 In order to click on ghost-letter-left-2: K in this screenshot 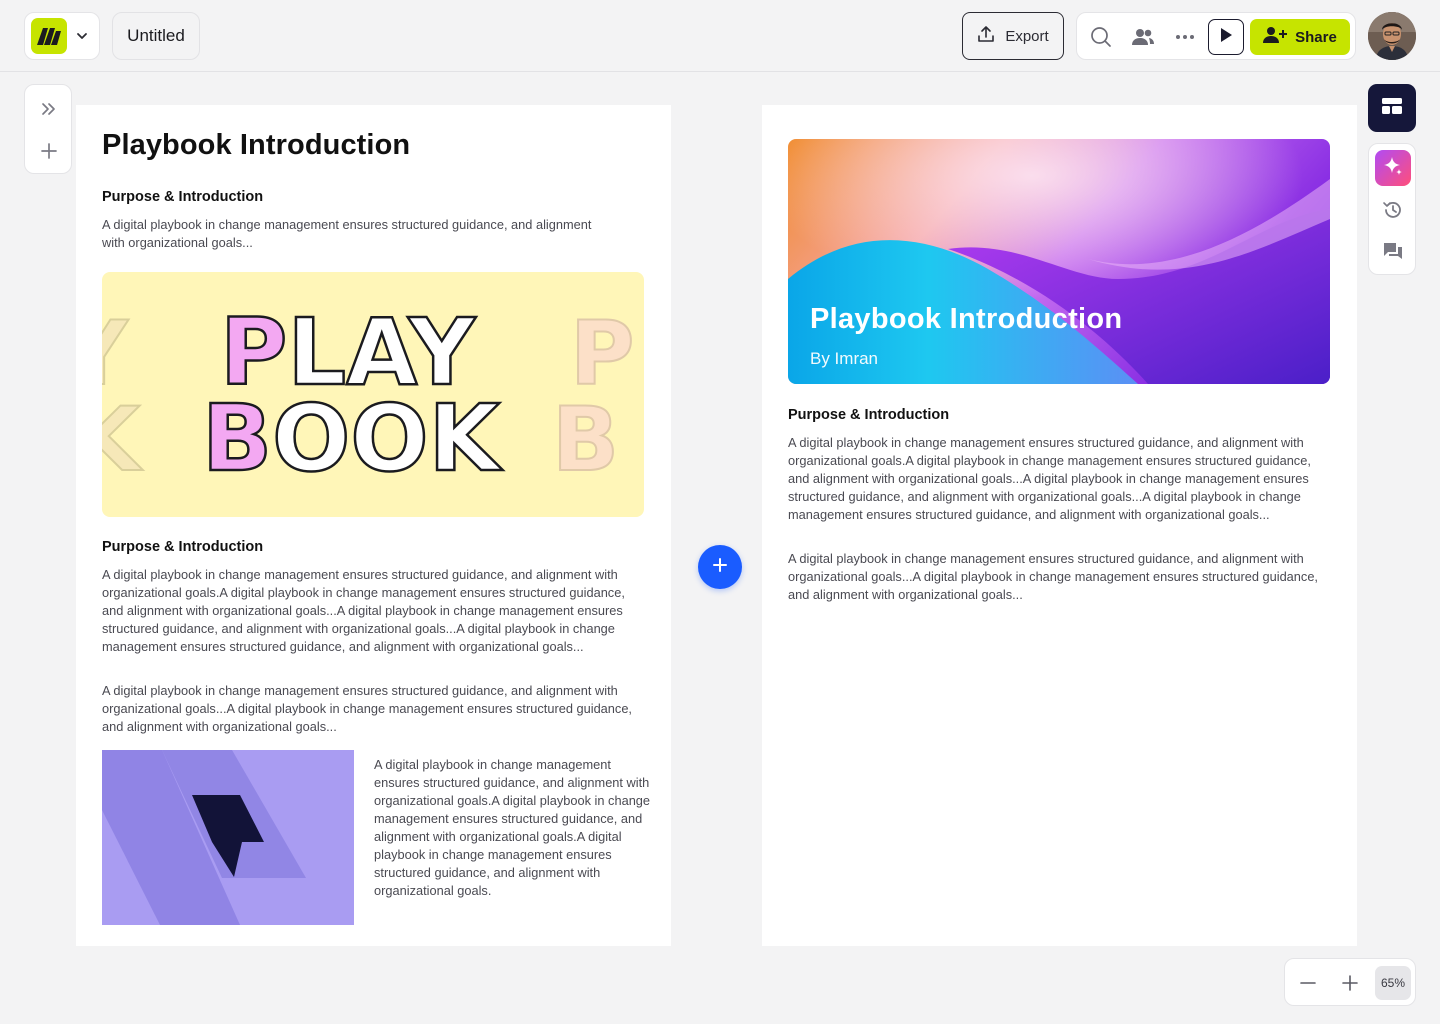, I will do `click(122, 439)`.